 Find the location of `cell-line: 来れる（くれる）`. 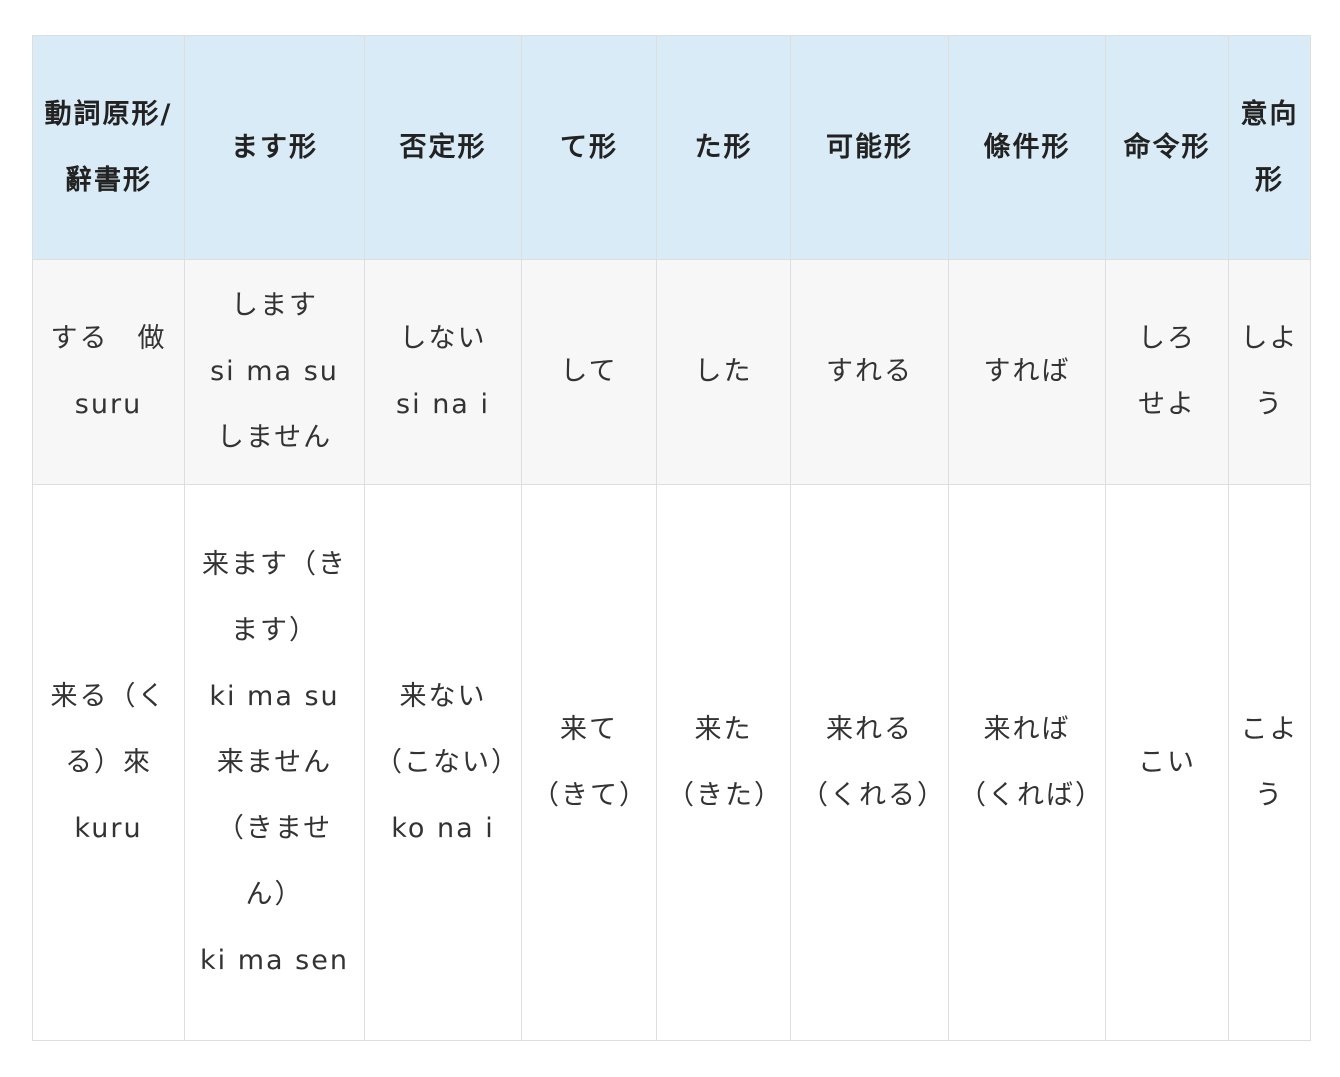

cell-line: 来れる（くれる） is located at coordinates (873, 762).